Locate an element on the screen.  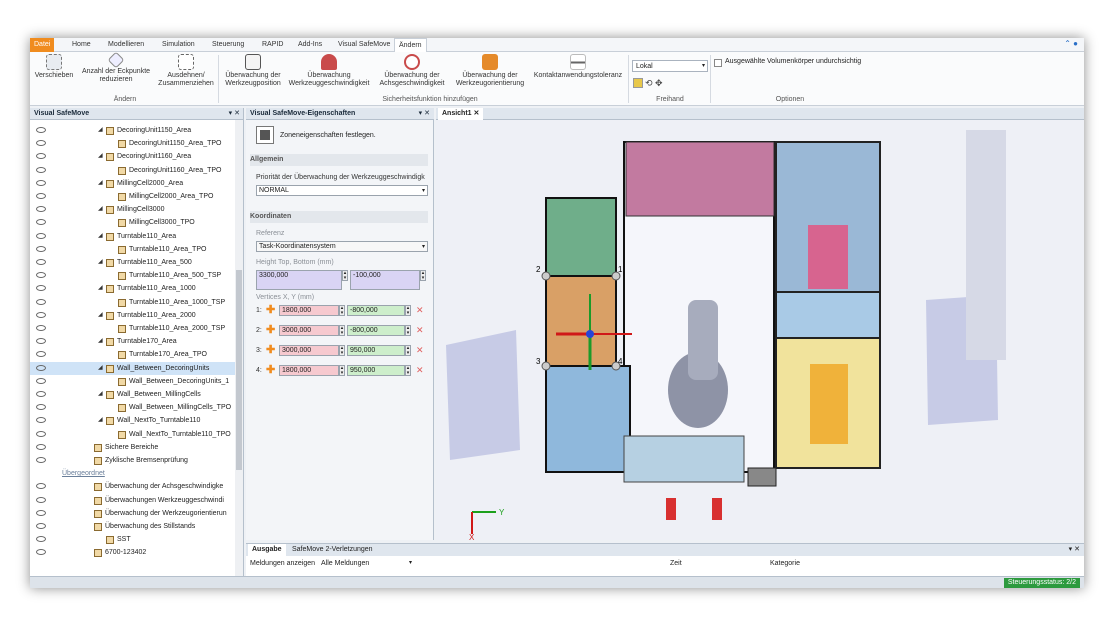
controller-status: Steuerungsstatus: 2/2 is located at coordinates (1041, 583).